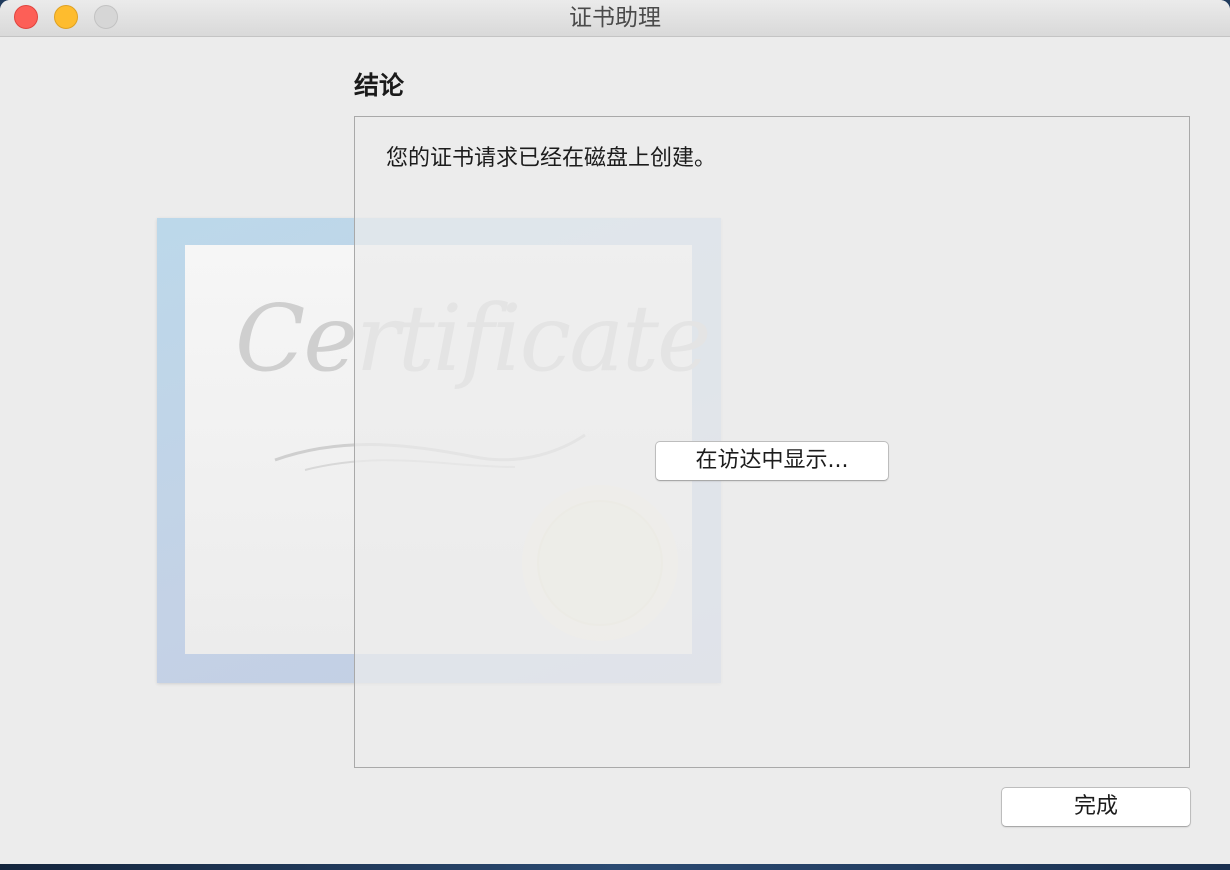  What do you see at coordinates (551, 158) in the screenshot?
I see `result-message: 您的证书请求已经在磁盘上创建。` at bounding box center [551, 158].